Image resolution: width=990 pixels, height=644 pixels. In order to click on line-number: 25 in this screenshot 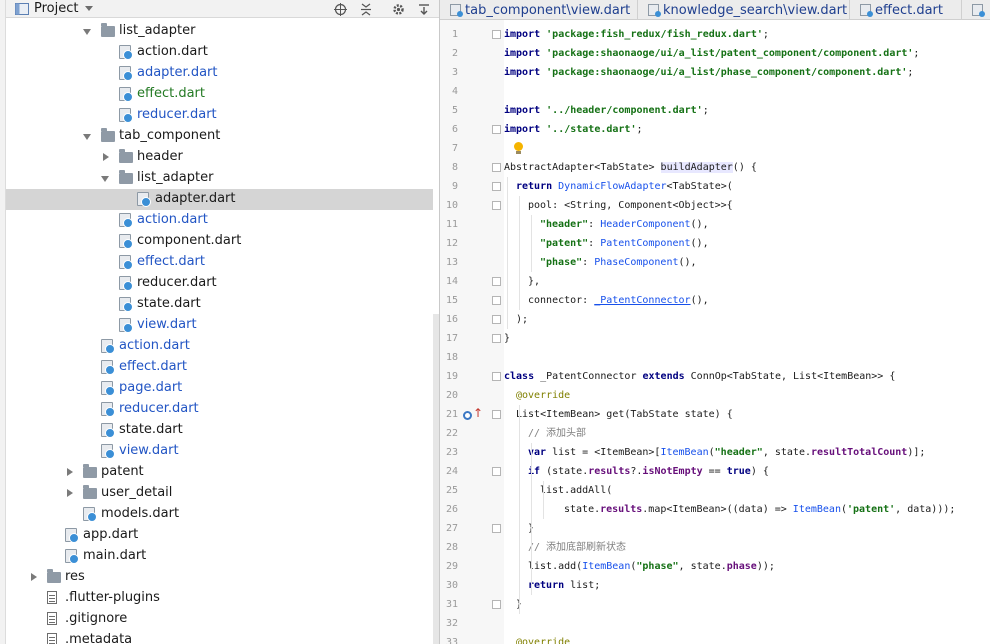, I will do `click(449, 490)`.